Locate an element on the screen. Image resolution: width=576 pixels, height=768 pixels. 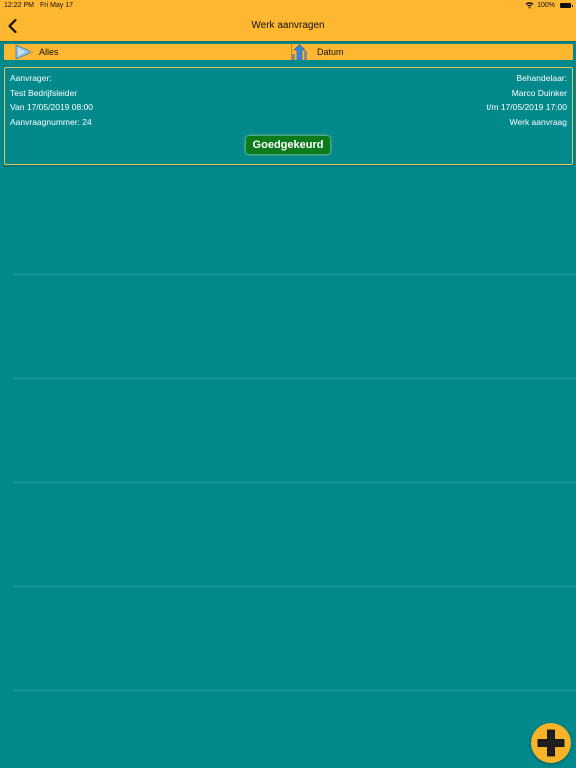
handler-name: Marco Duinker is located at coordinates (539, 93).